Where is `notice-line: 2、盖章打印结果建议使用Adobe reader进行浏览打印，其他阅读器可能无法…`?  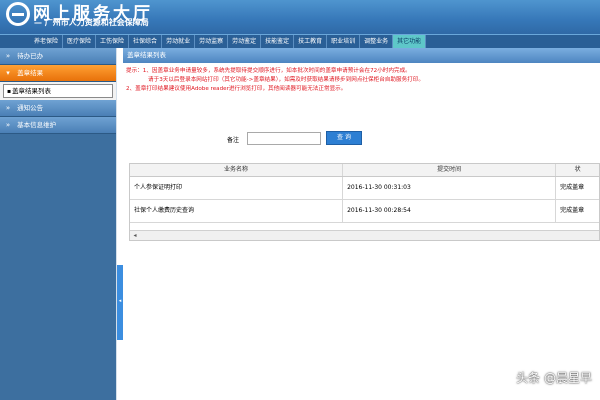 notice-line: 2、盖章打印结果建议使用Adobe reader进行浏览打印，其他阅读器可能无法… is located at coordinates (236, 89).